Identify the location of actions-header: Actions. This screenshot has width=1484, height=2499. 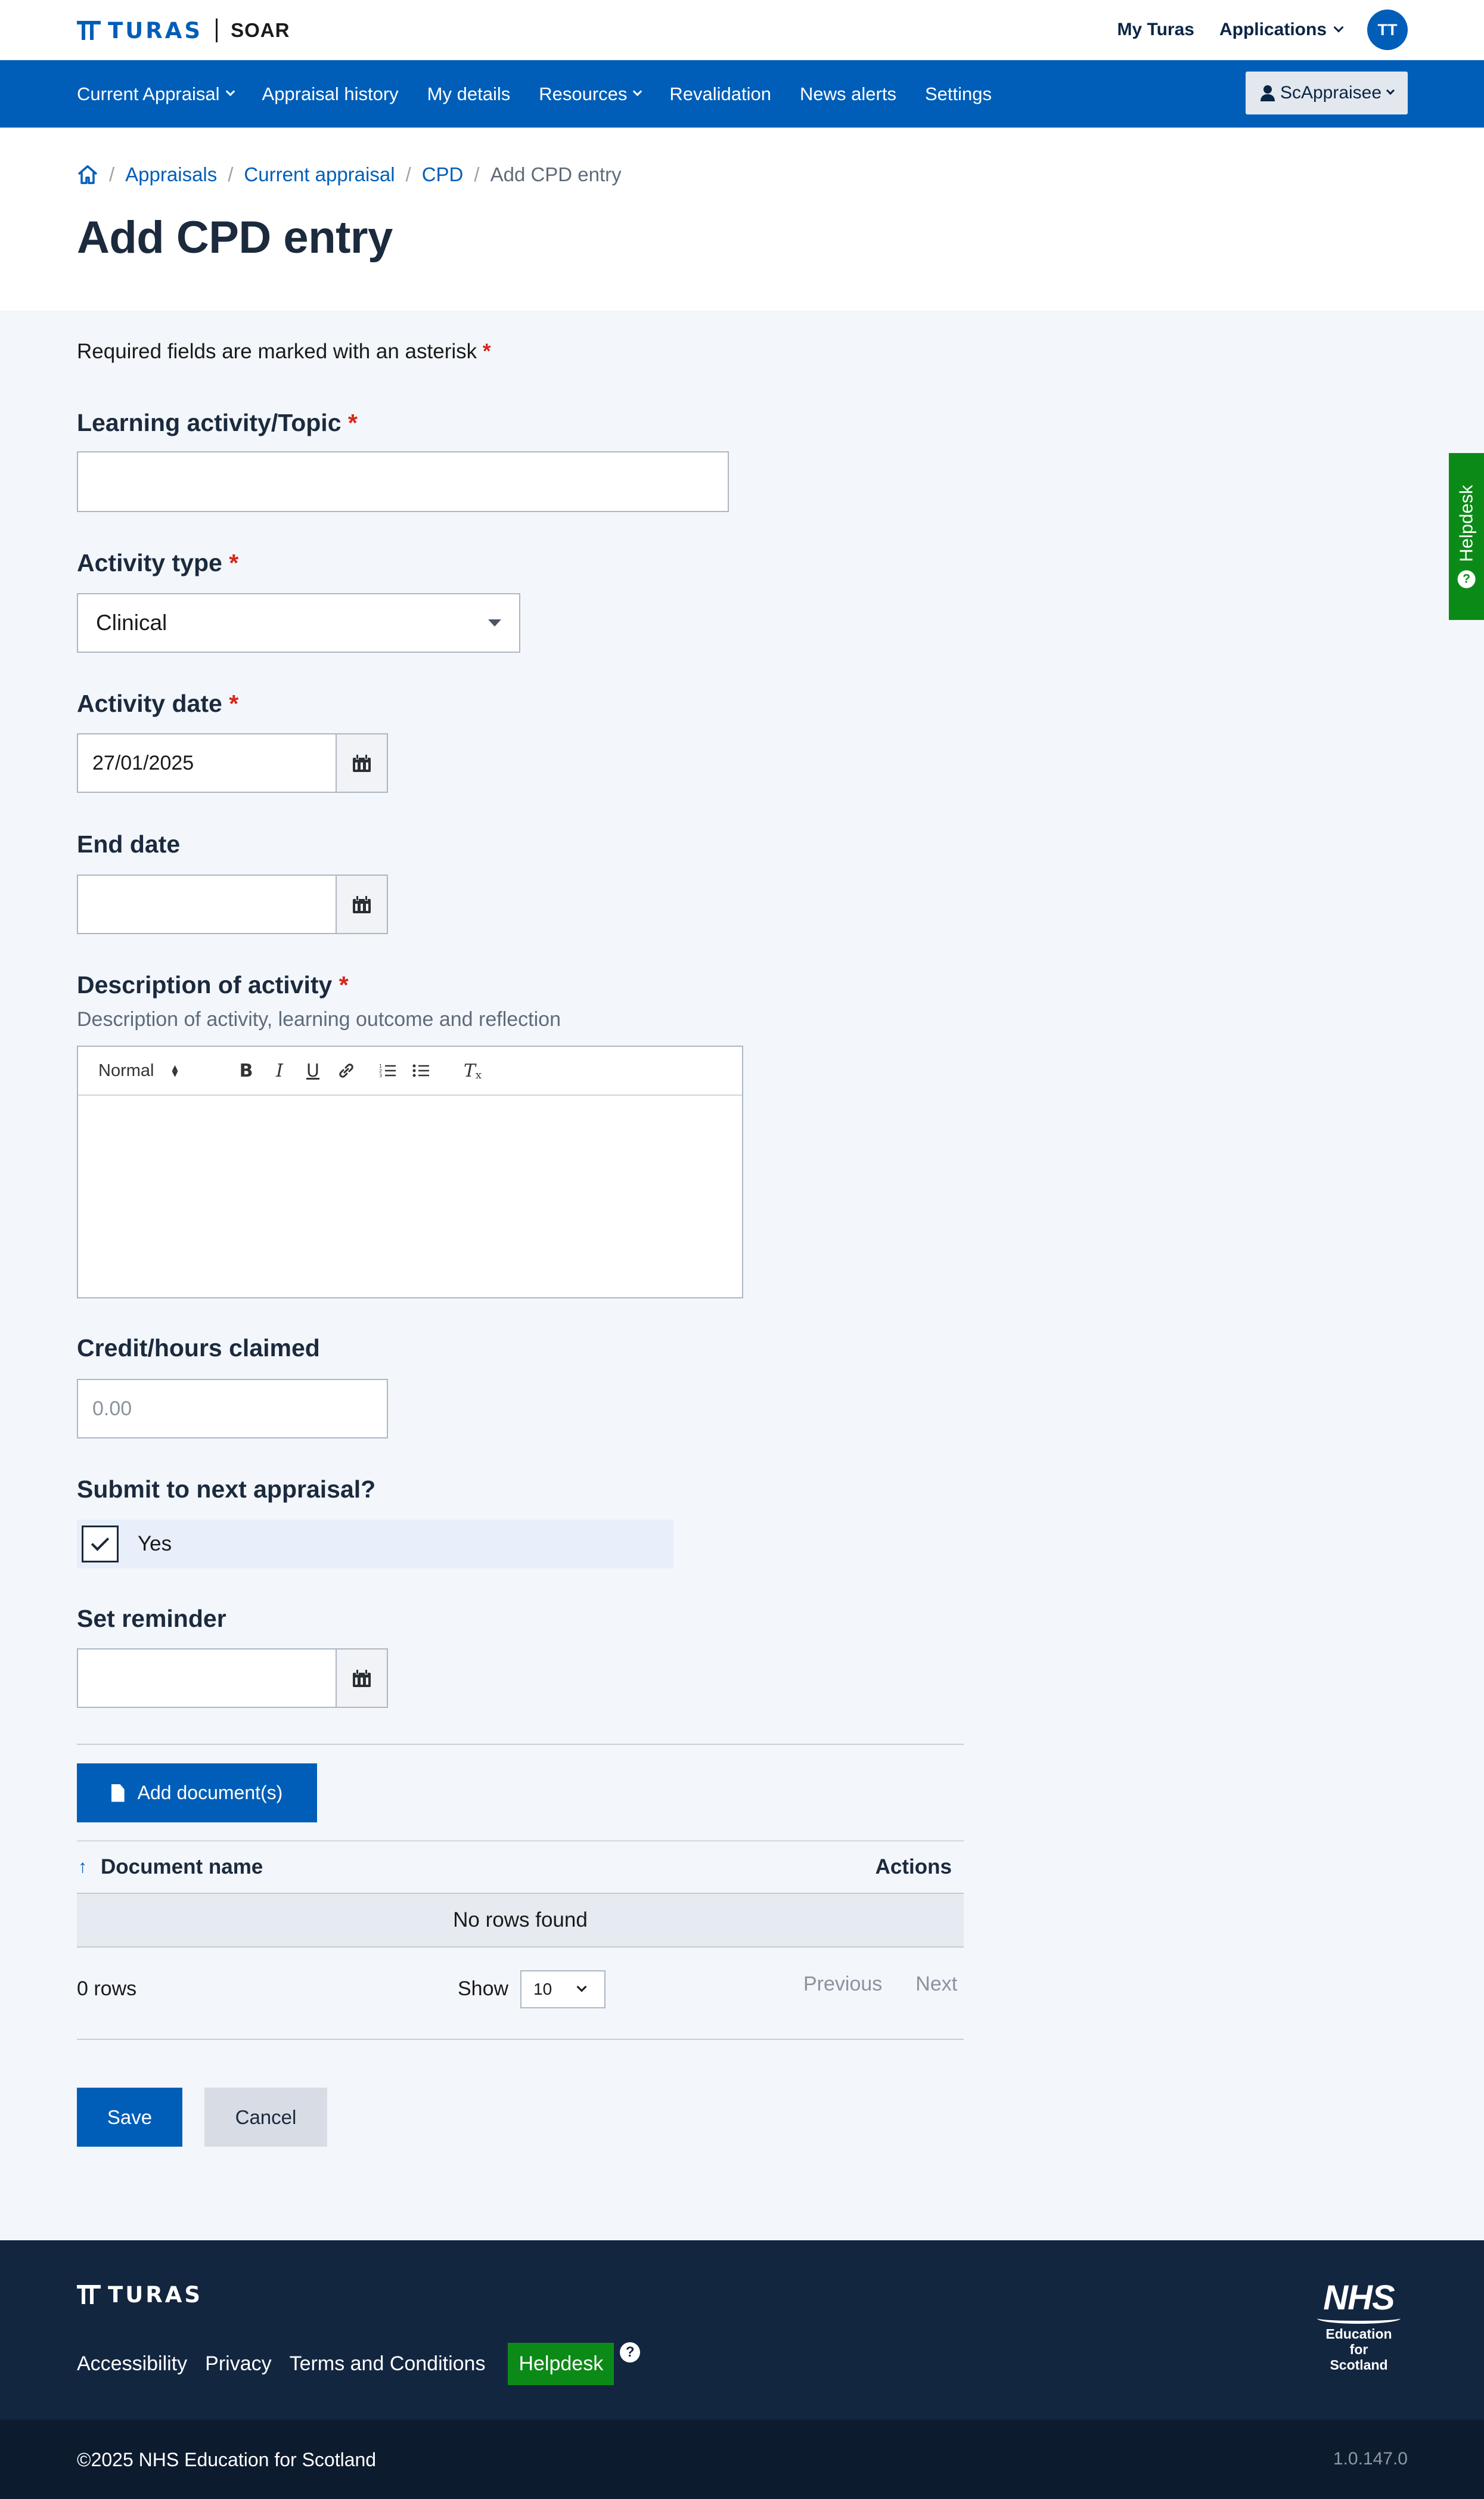
(914, 1867).